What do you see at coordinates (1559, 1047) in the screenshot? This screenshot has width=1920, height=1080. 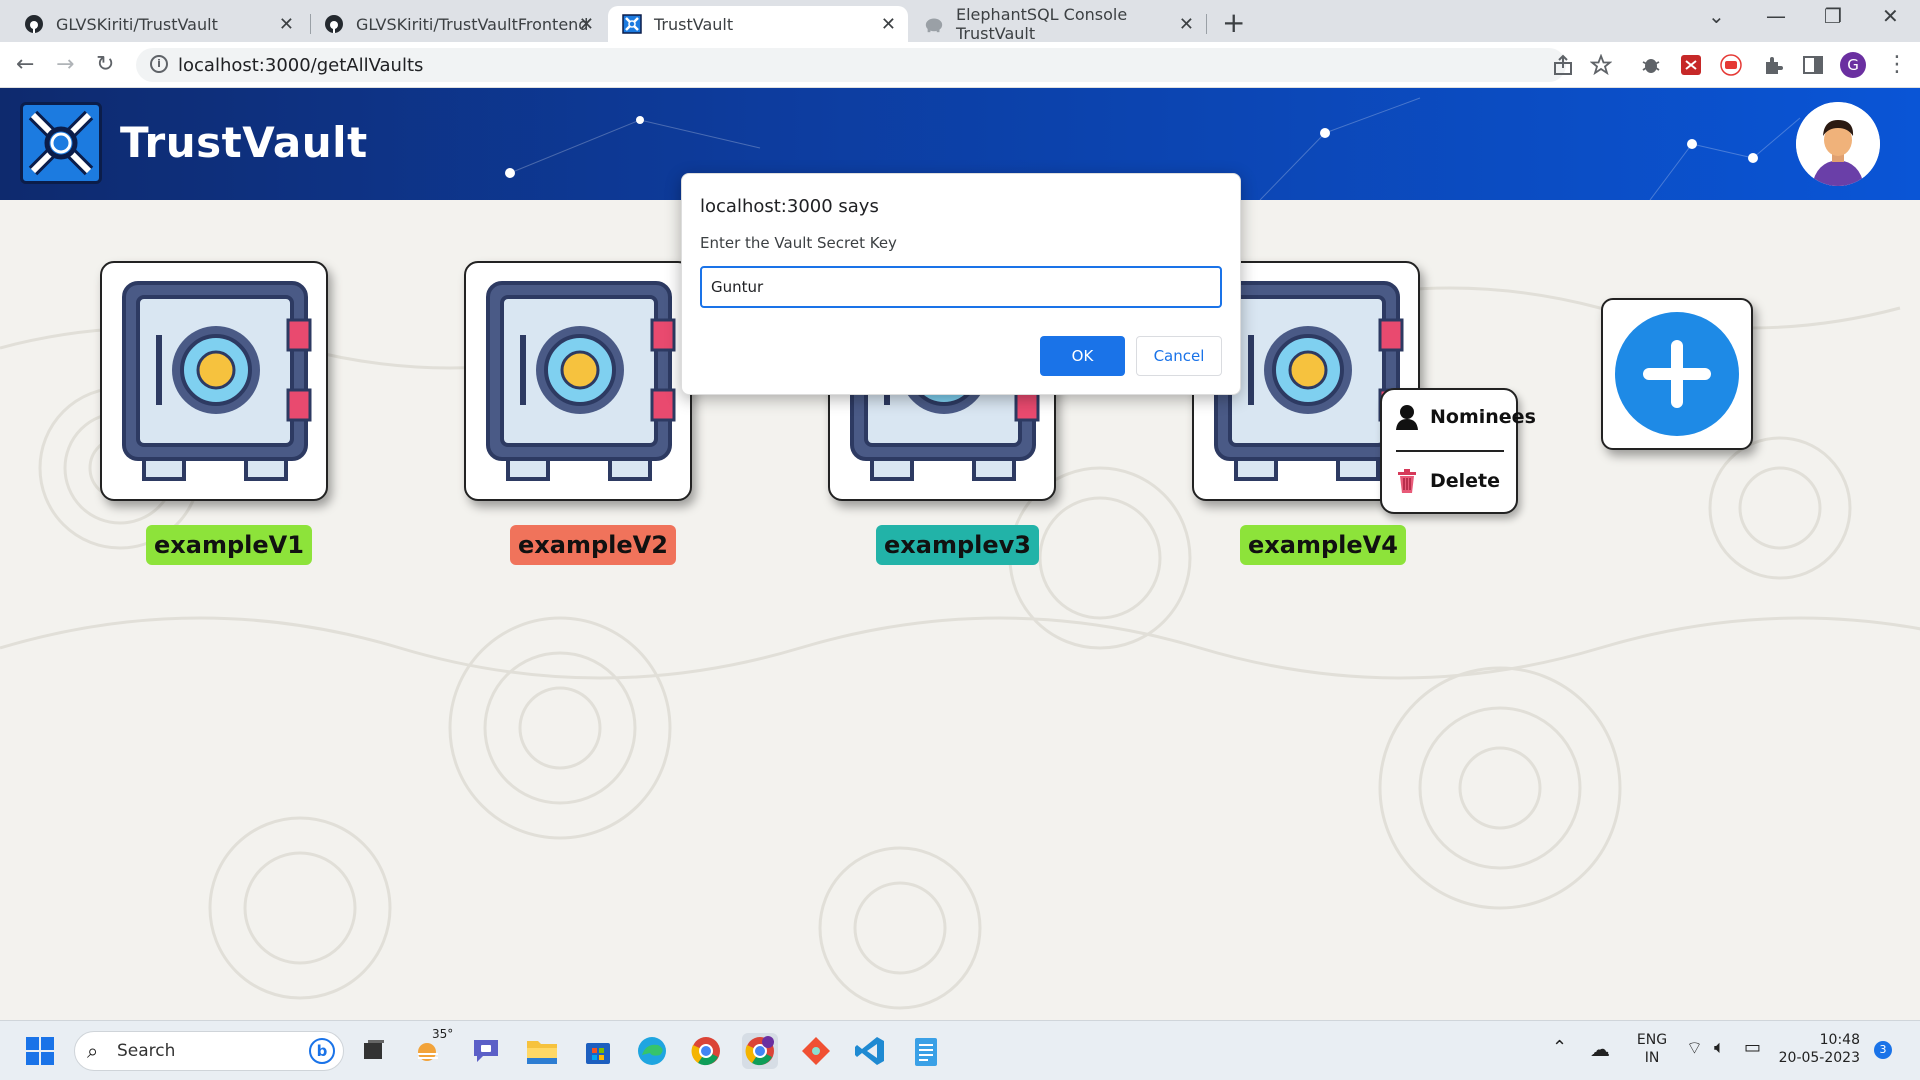 I see `tray-chevron-up-icon: ⌃` at bounding box center [1559, 1047].